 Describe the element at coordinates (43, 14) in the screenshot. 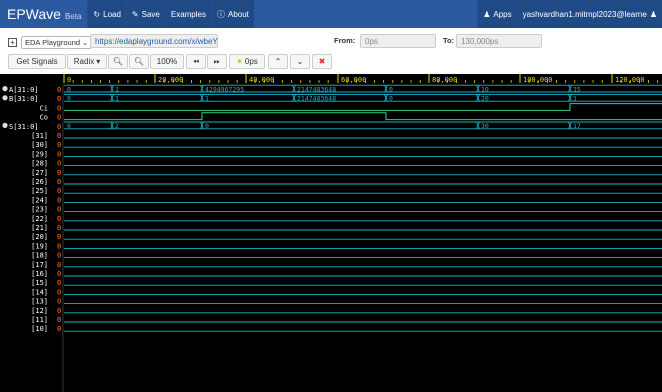

I see `brand: EPWave Beta` at that location.